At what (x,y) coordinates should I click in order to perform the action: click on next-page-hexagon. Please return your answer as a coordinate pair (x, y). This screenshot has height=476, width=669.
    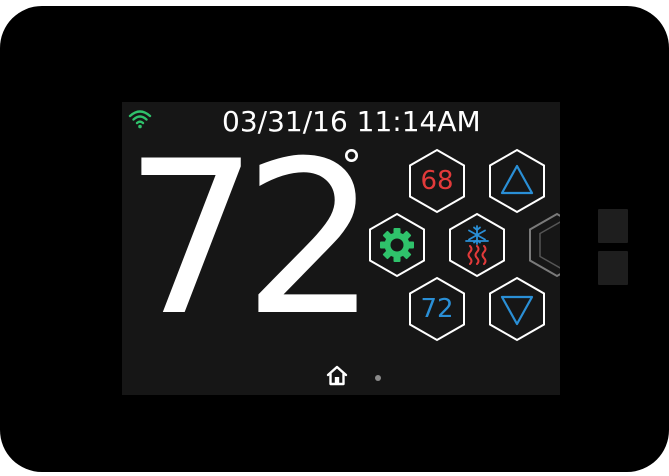
    Looking at the image, I should click on (542, 245).